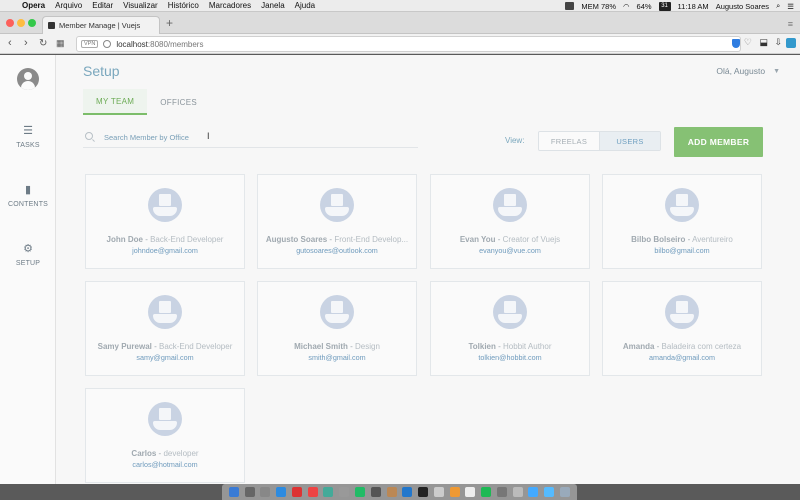 The width and height of the screenshot is (800, 500). Describe the element at coordinates (28, 131) in the screenshot. I see `list-icon: ☰` at that location.